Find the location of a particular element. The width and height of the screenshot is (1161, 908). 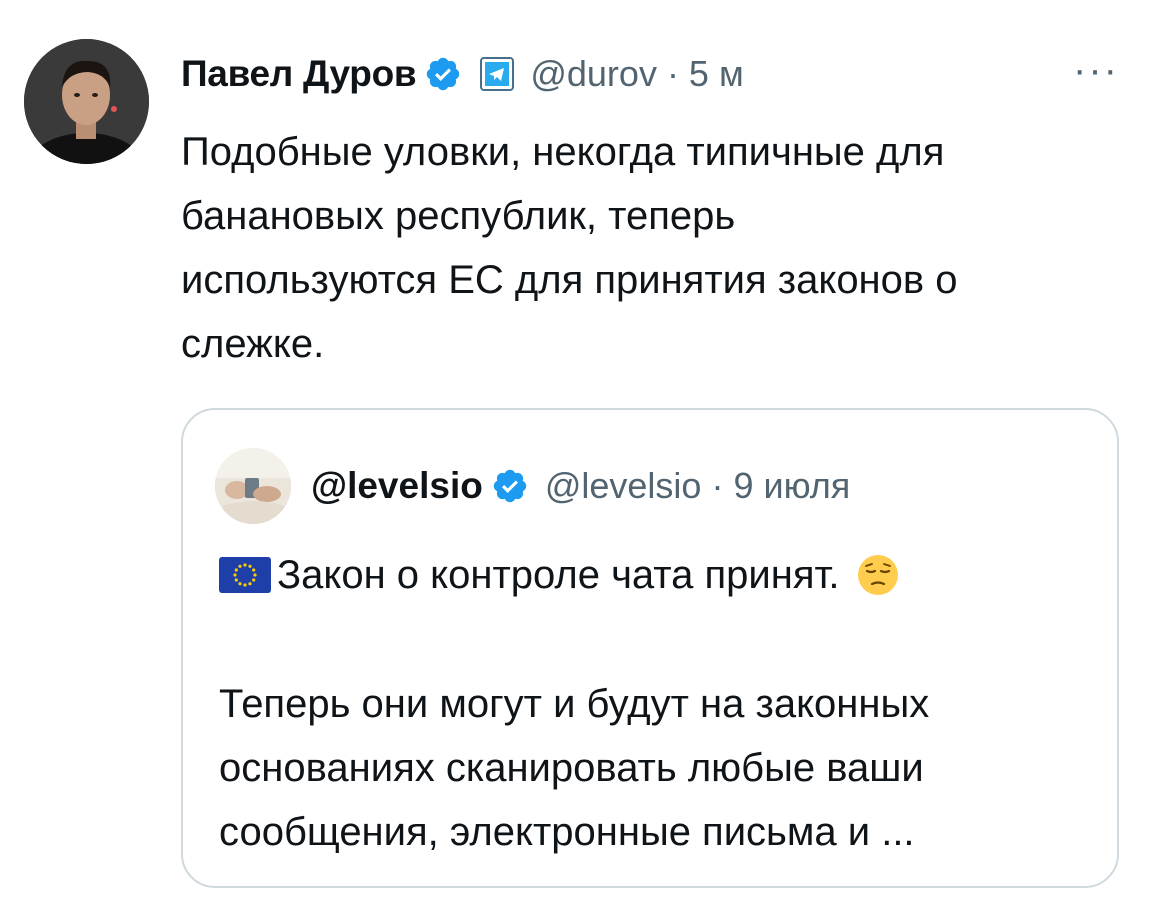

author-avatar is located at coordinates (86, 101).